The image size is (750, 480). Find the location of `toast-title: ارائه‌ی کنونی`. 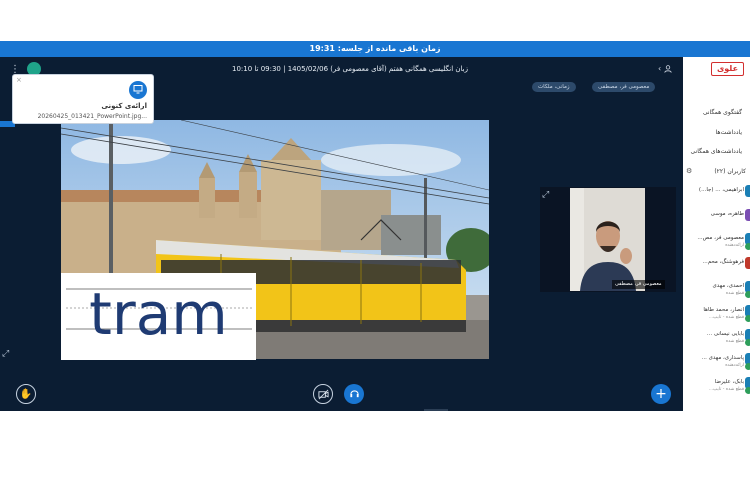

toast-title: ارائه‌ی کنونی is located at coordinates (124, 106).